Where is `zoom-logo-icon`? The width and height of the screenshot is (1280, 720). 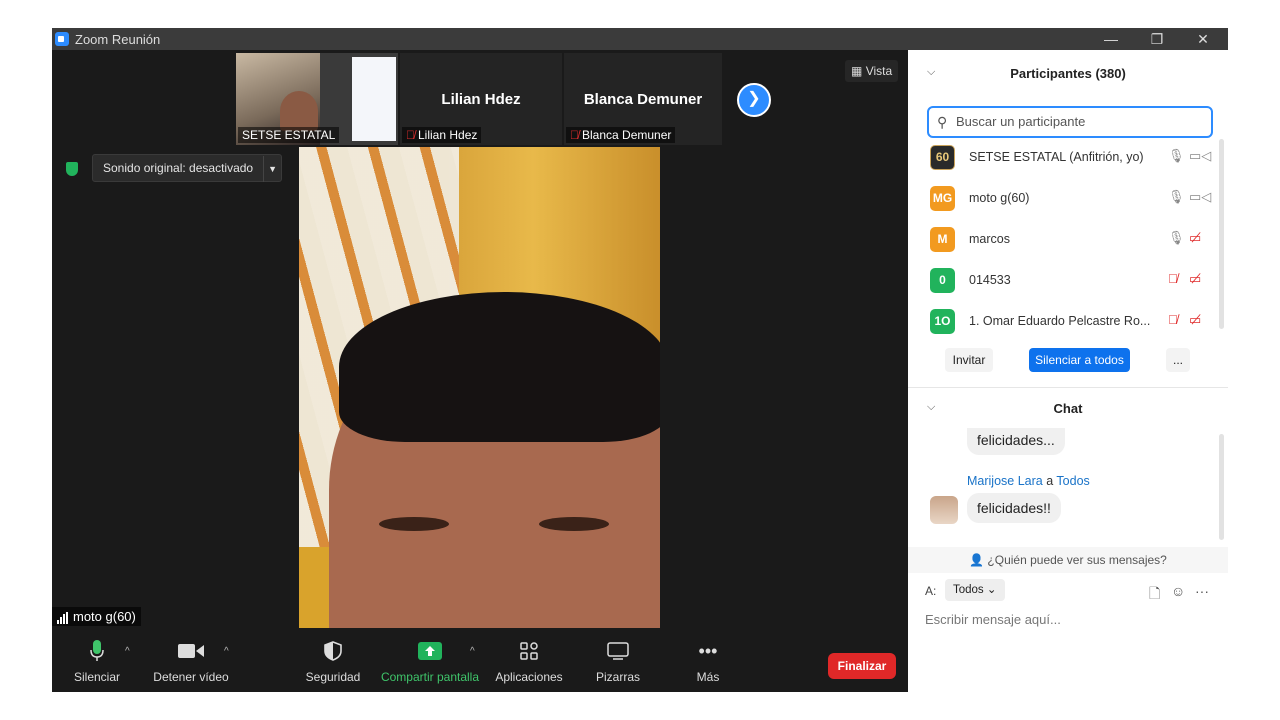
zoom-logo-icon is located at coordinates (62, 39).